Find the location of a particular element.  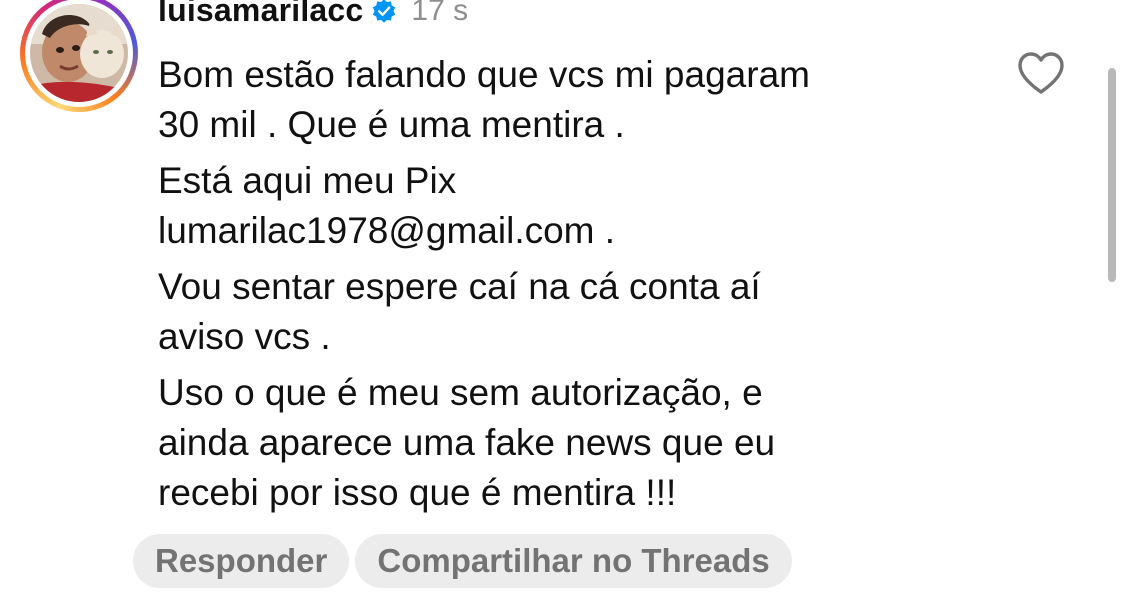

reply-button: Responder is located at coordinates (241, 561).